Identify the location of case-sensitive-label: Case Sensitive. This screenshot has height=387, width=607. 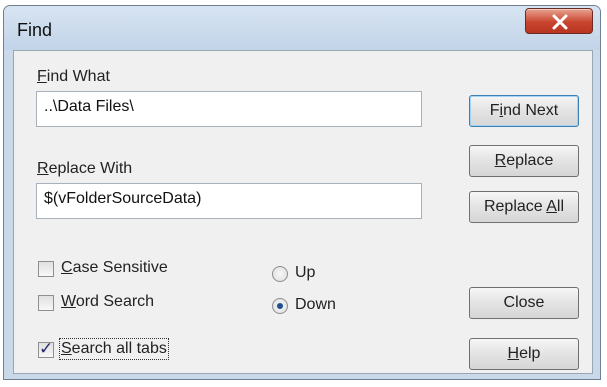
(114, 268).